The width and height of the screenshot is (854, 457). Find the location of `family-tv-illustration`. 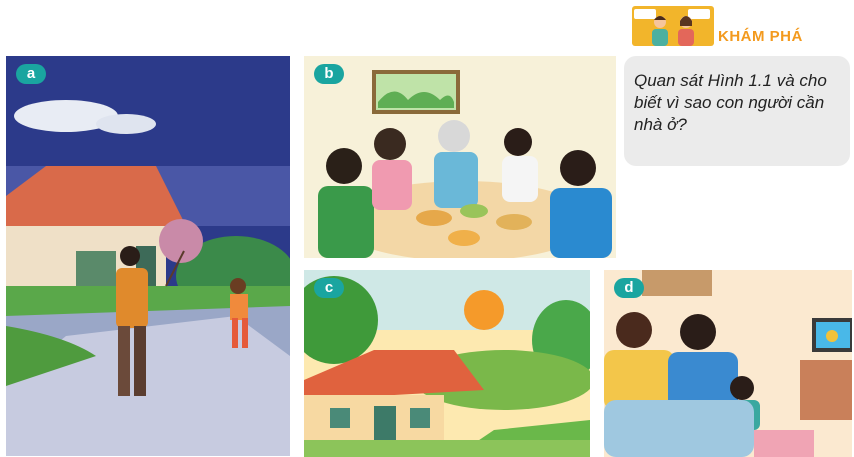

family-tv-illustration is located at coordinates (728, 363).